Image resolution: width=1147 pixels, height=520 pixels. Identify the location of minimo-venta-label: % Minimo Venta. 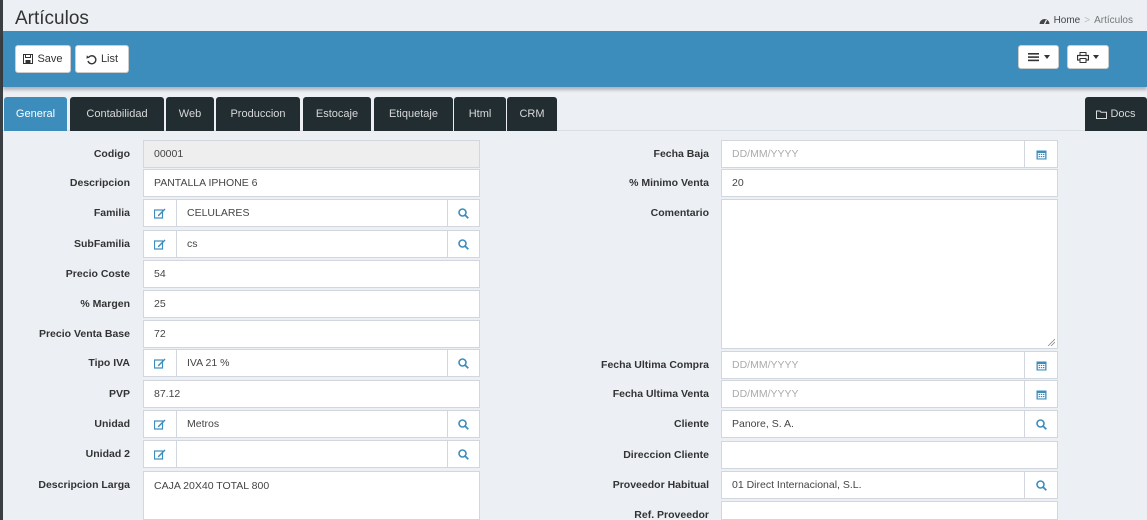
(669, 183).